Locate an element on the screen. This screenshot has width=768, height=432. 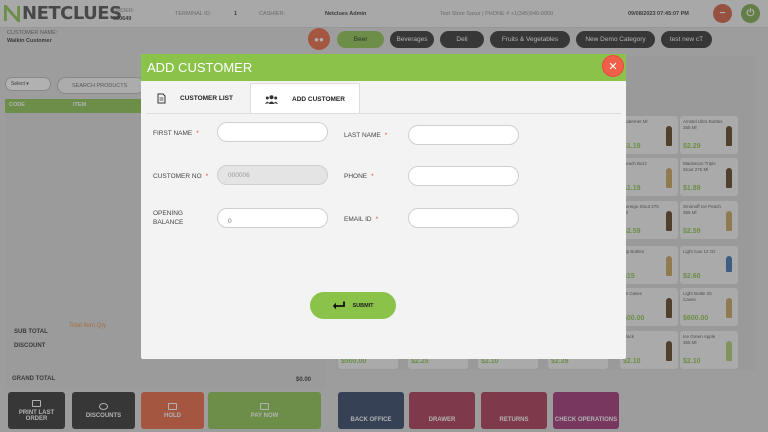
tab-customer-list: CUSTOMER LIST is located at coordinates (198, 98).